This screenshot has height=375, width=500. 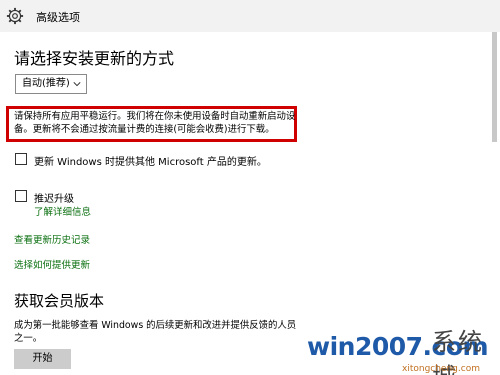 What do you see at coordinates (52, 264) in the screenshot?
I see `delivery-options-link: 选择如何提供更新` at bounding box center [52, 264].